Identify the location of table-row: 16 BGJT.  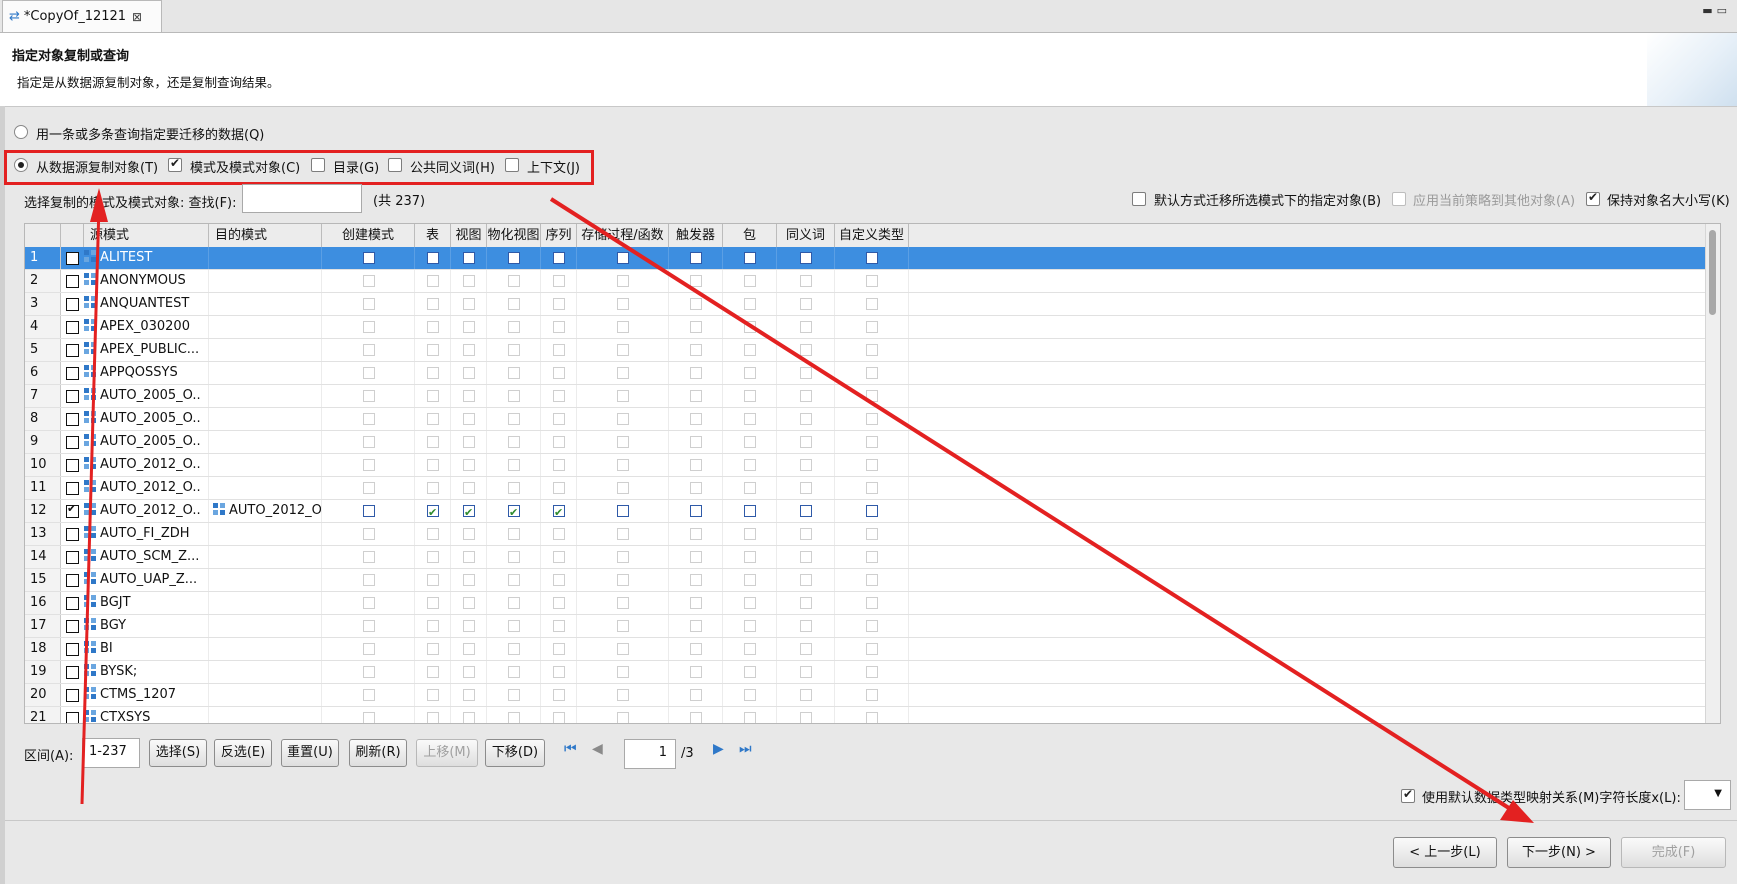
(872, 603).